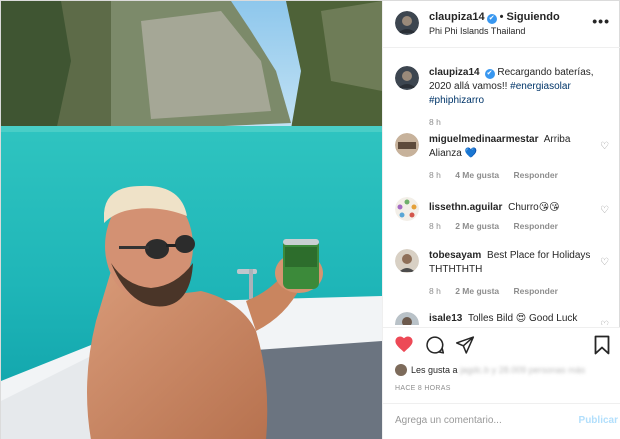 This screenshot has width=620, height=439. What do you see at coordinates (401, 370) in the screenshot?
I see `liker-avatar` at bounding box center [401, 370].